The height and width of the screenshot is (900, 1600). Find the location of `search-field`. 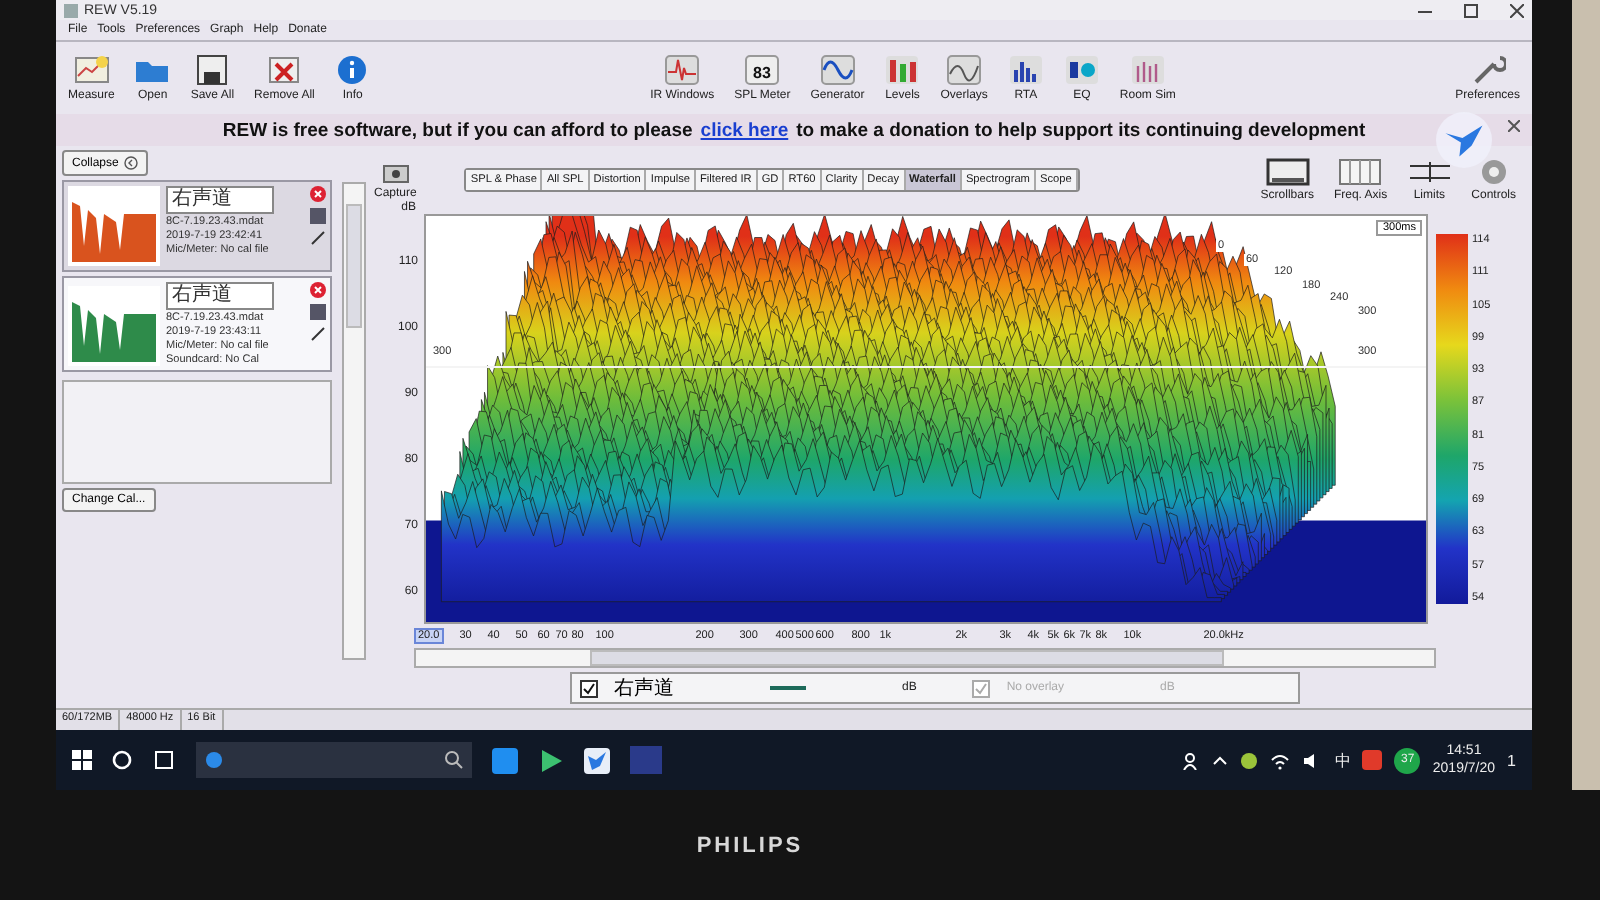

search-field is located at coordinates (334, 760).